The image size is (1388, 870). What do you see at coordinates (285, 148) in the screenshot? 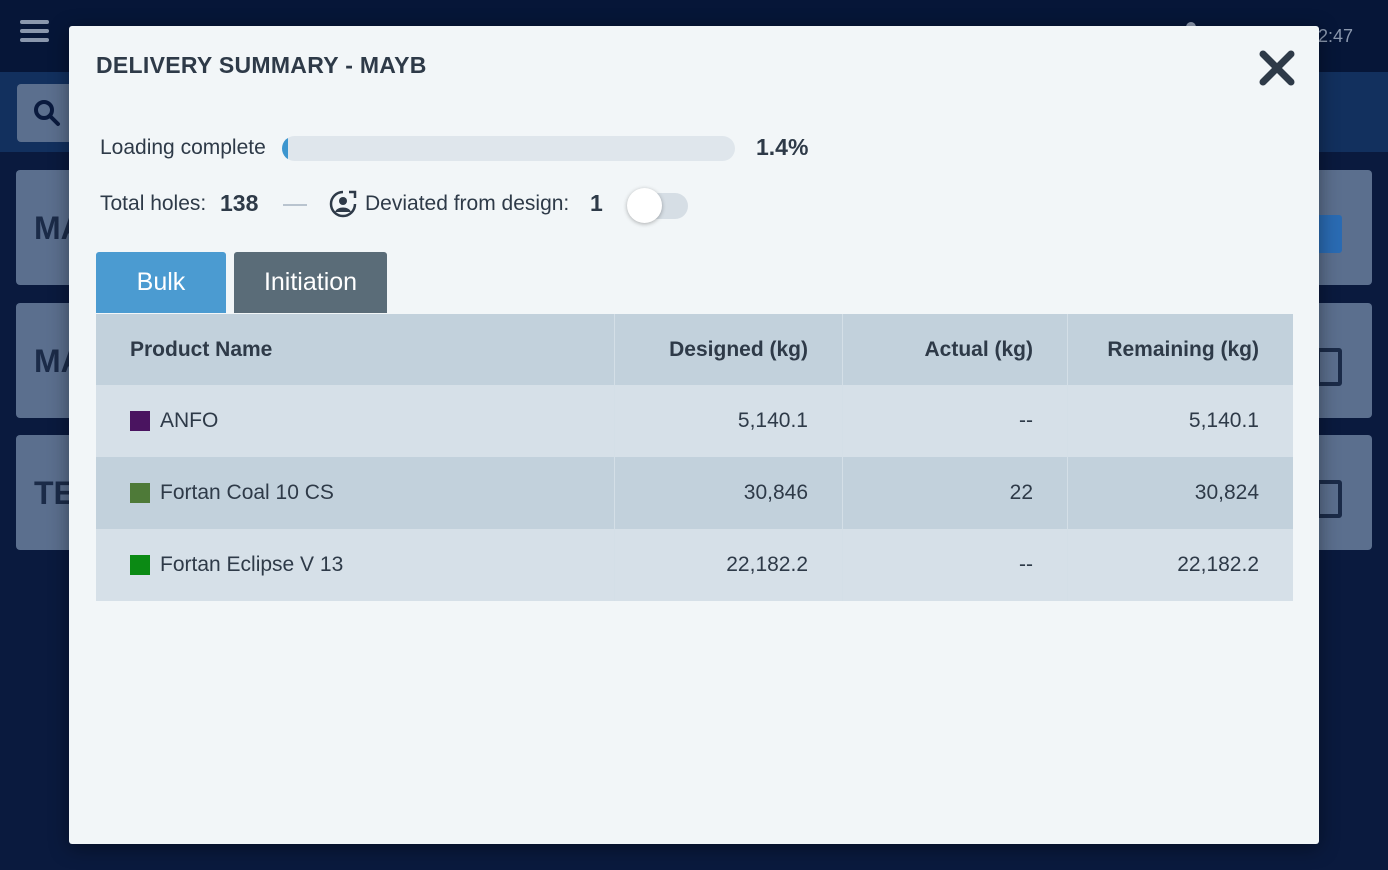
I see `loading-progress-fill` at bounding box center [285, 148].